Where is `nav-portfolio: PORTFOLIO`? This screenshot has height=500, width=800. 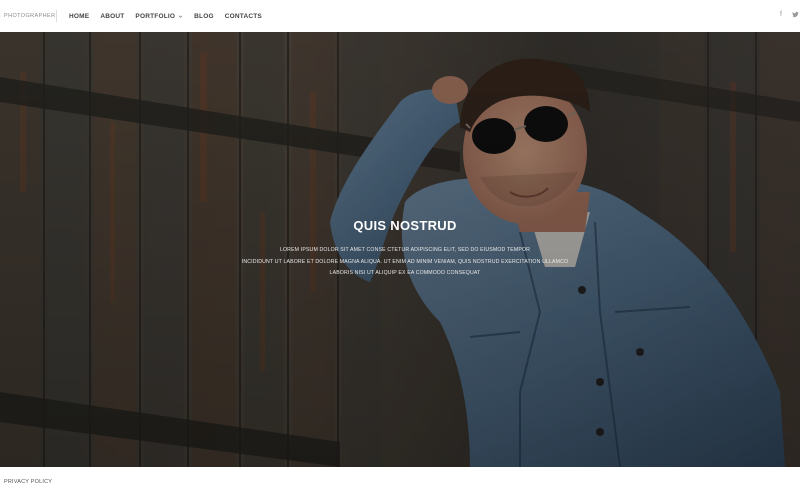
nav-portfolio: PORTFOLIO is located at coordinates (159, 16).